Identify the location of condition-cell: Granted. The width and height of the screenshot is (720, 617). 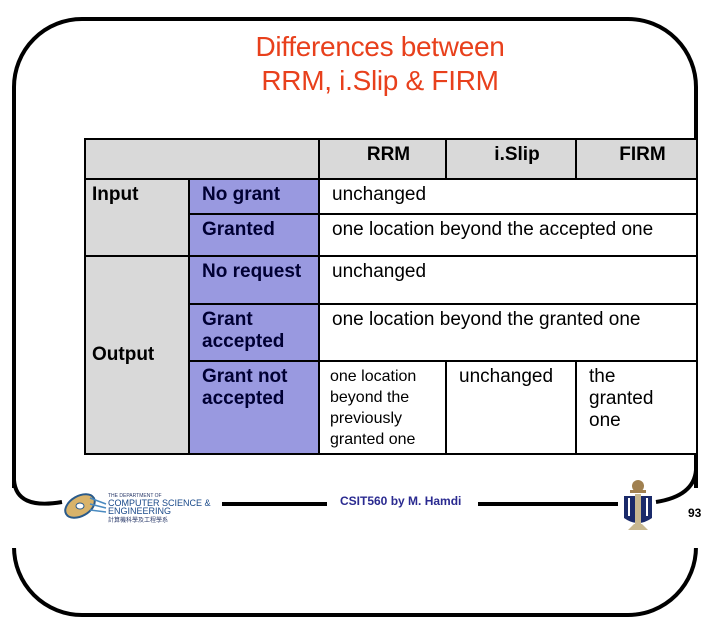
(254, 235).